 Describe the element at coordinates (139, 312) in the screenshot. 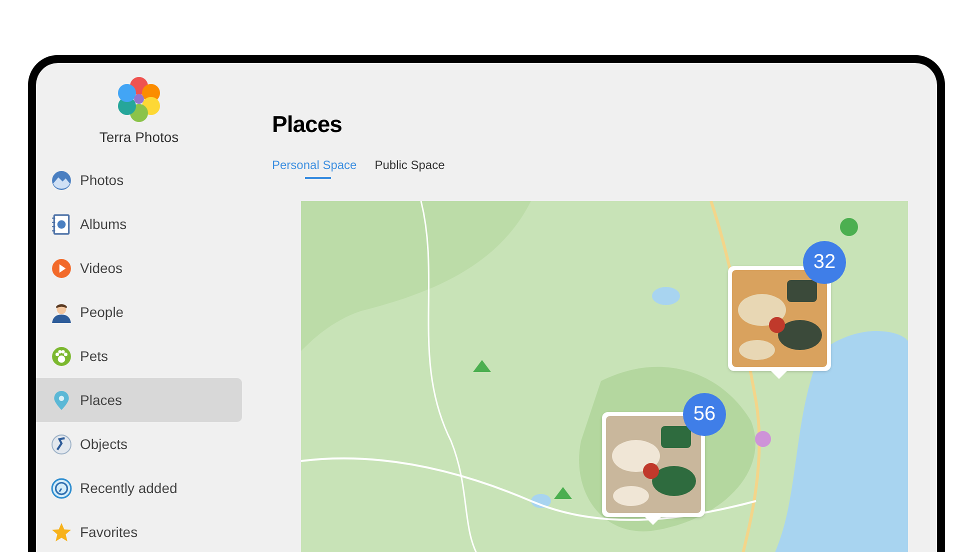

I see `sidebar-item: People` at that location.